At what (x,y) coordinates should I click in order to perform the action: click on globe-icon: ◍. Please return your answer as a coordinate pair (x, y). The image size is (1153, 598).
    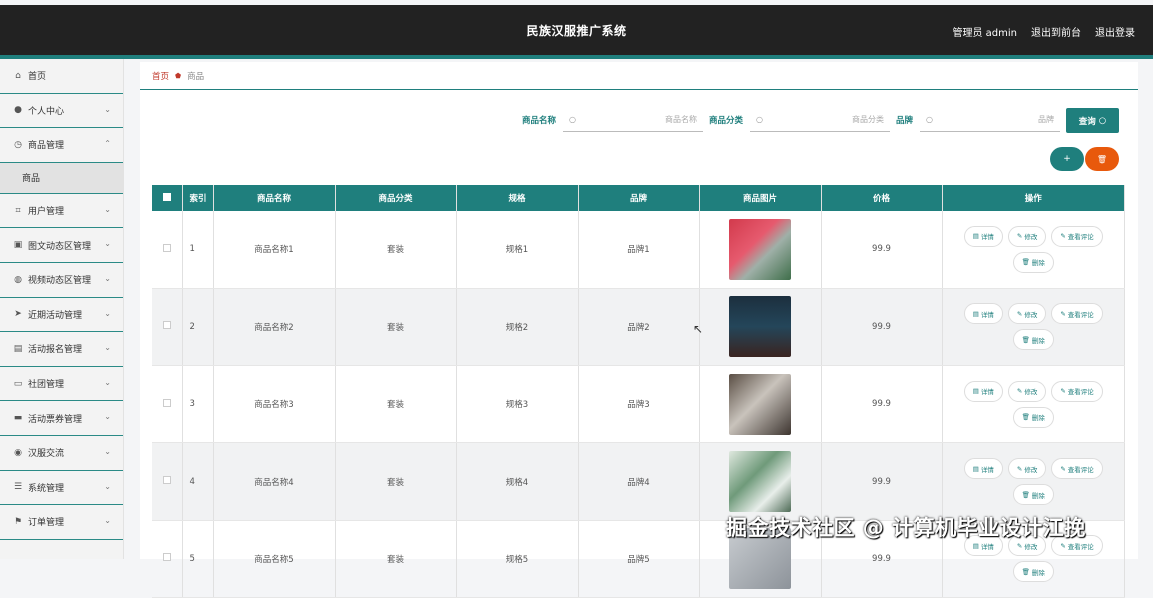
    Looking at the image, I should click on (18, 279).